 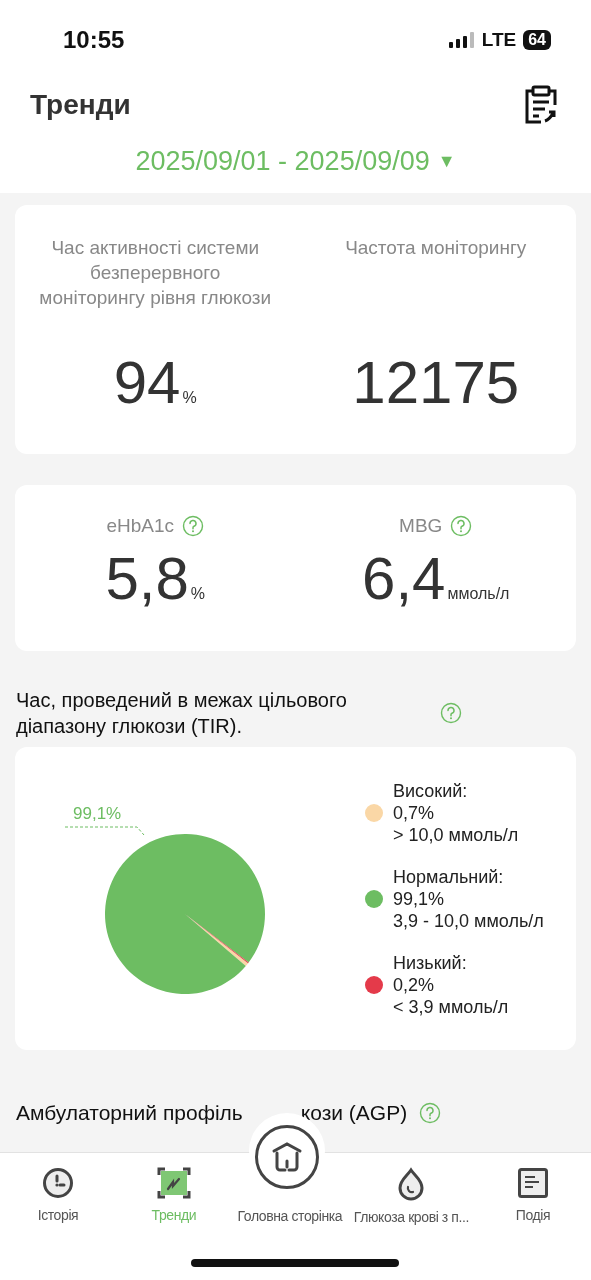 I want to click on stat-value: 6,4, so click(x=404, y=579).